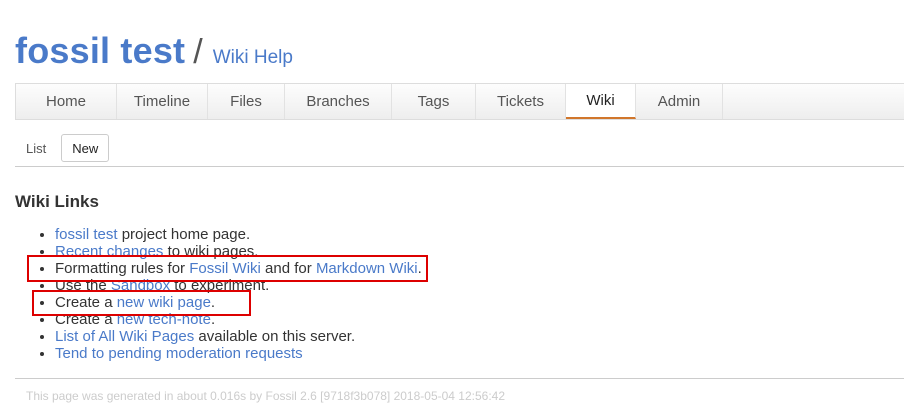 The width and height of the screenshot is (904, 420). What do you see at coordinates (184, 234) in the screenshot?
I see `list-item-text: project home page.` at bounding box center [184, 234].